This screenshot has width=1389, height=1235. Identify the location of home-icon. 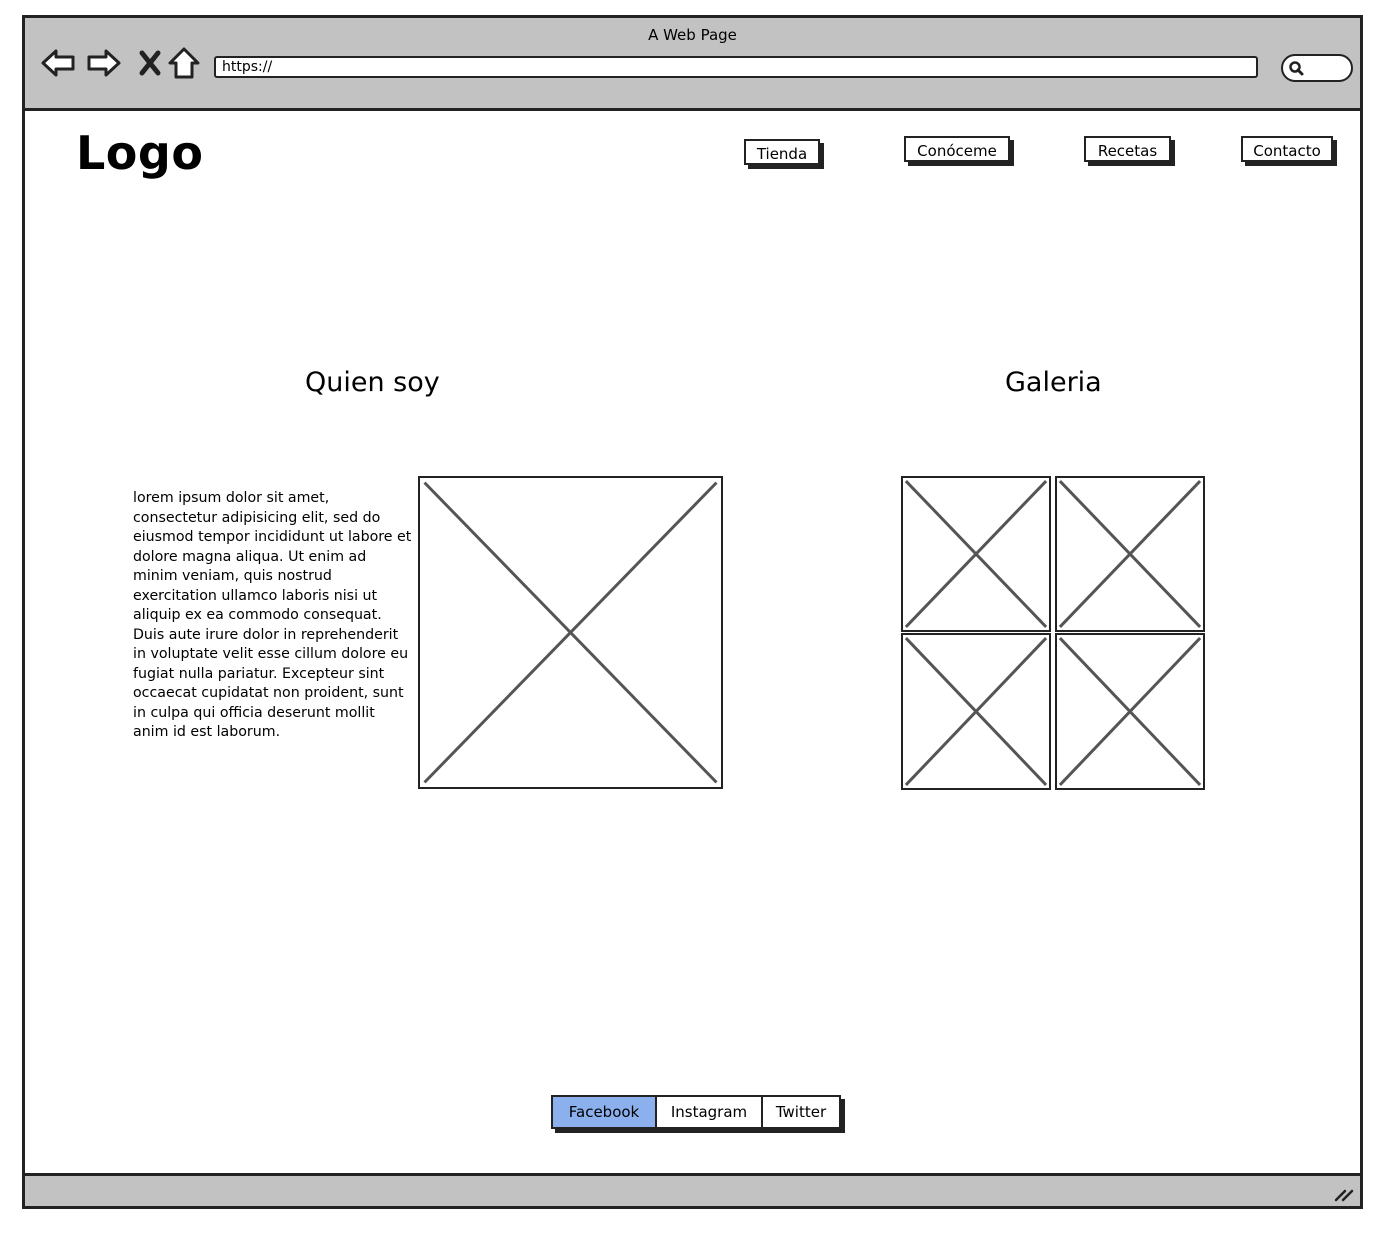
(184, 63).